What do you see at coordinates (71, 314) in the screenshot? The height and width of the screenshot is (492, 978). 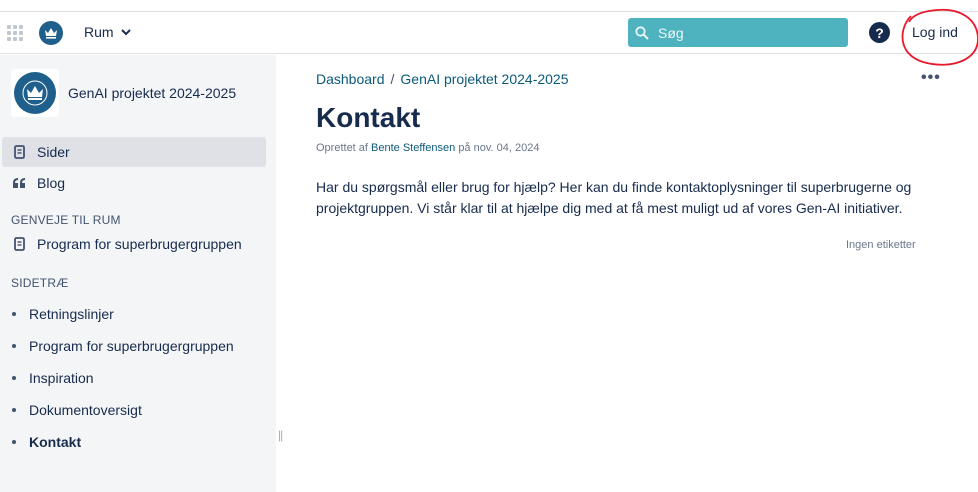 I see `tree-item-label: Retningslinjer` at bounding box center [71, 314].